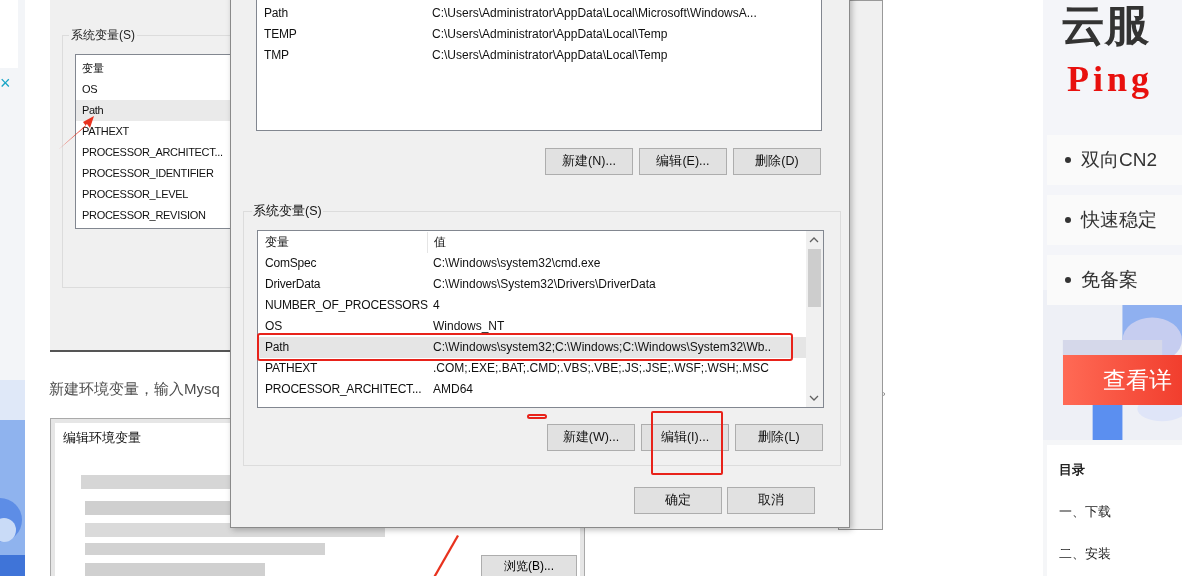 This screenshot has width=1182, height=576. Describe the element at coordinates (280, 34) in the screenshot. I see `variable-name: TEMP` at that location.